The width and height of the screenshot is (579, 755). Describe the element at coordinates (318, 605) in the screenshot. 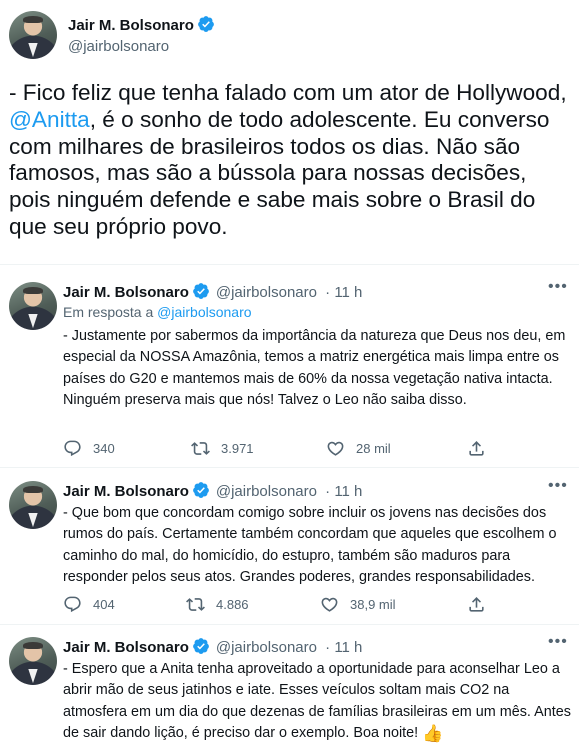

I see `tweet-actions: 404 4.886 38,9 mil` at that location.